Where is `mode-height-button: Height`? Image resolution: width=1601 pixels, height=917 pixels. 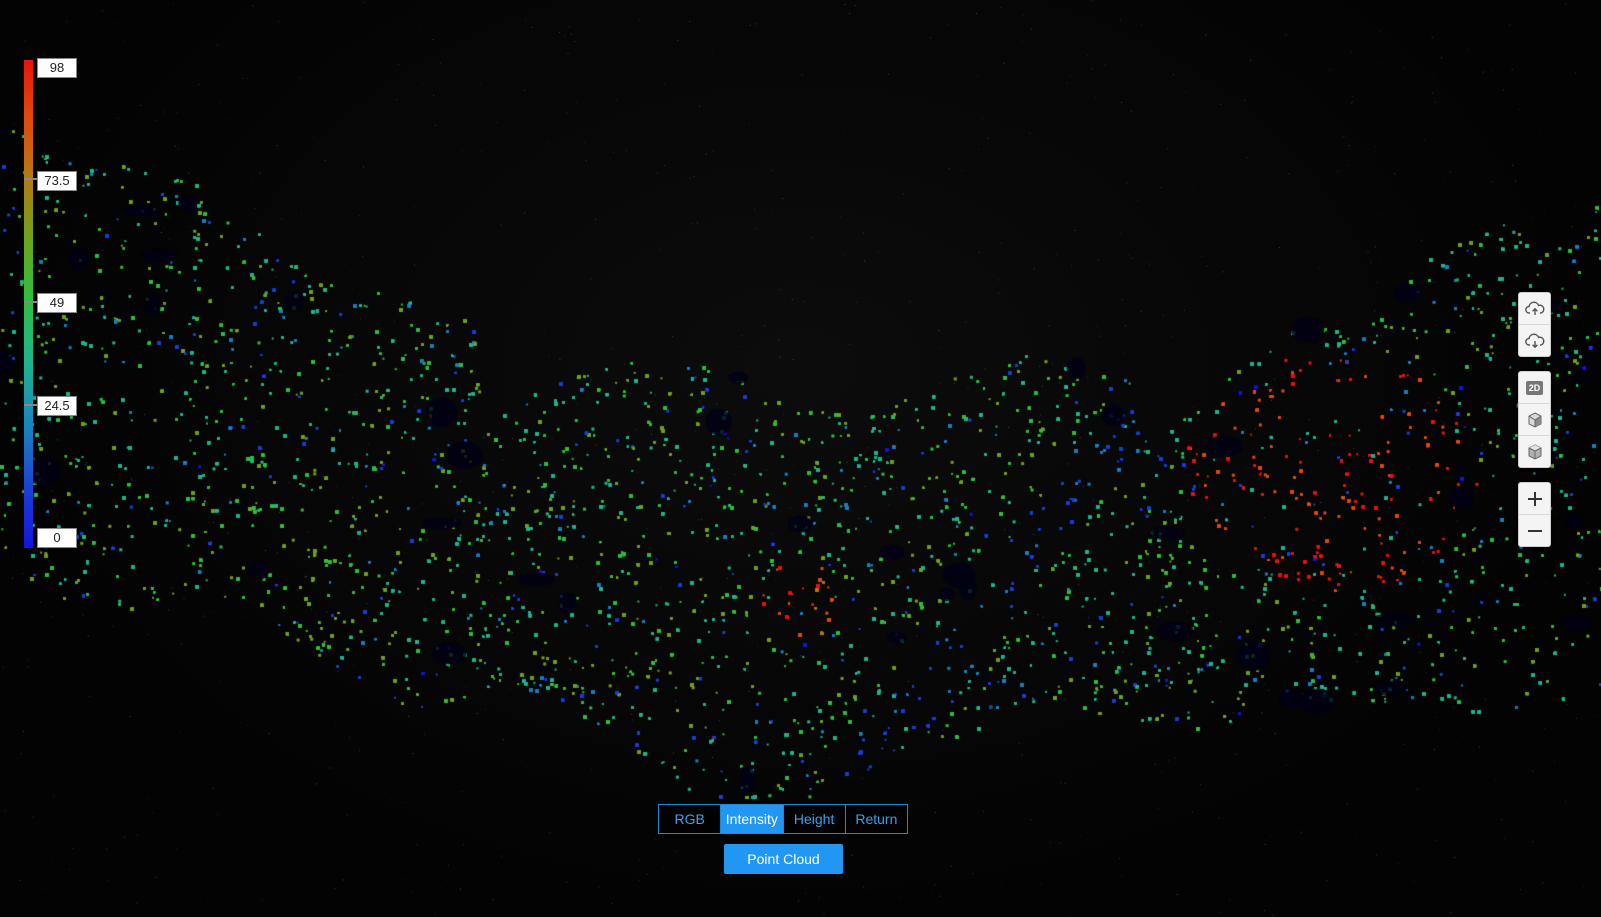 mode-height-button: Height is located at coordinates (814, 819).